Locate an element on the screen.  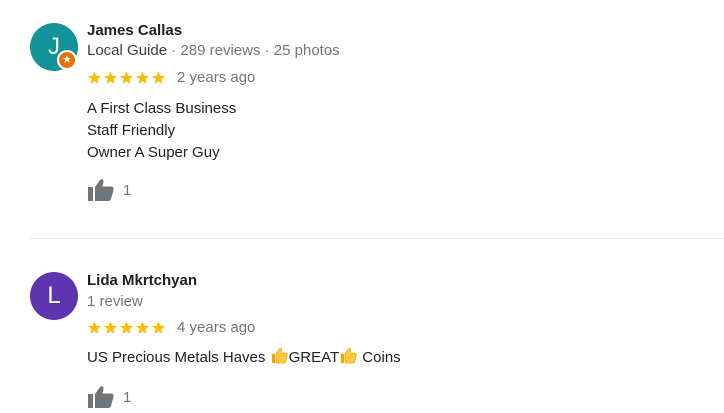
review-text: US Precious Metals Haves GREAT Coins is located at coordinates (244, 358).